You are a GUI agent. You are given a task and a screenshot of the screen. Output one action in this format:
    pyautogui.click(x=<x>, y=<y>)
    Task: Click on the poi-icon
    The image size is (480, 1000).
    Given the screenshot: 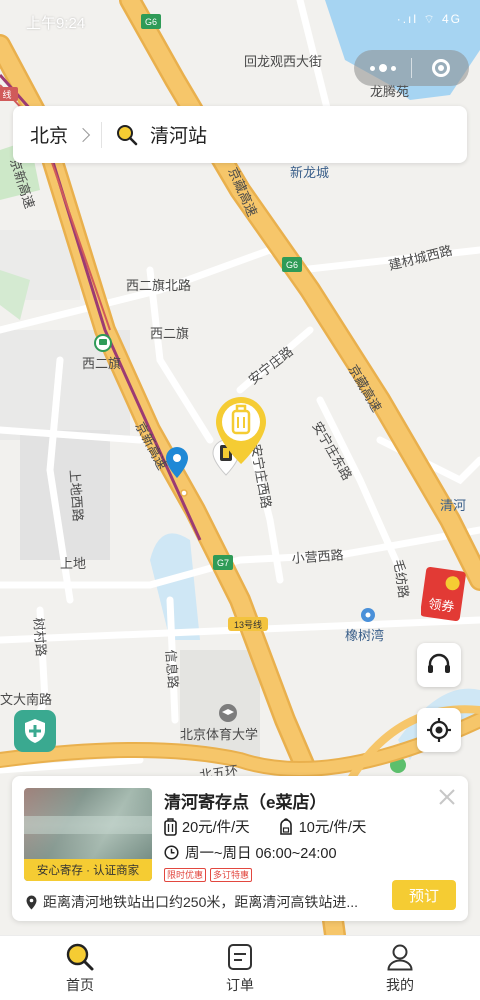 What is the action you would take?
    pyautogui.click(x=368, y=615)
    